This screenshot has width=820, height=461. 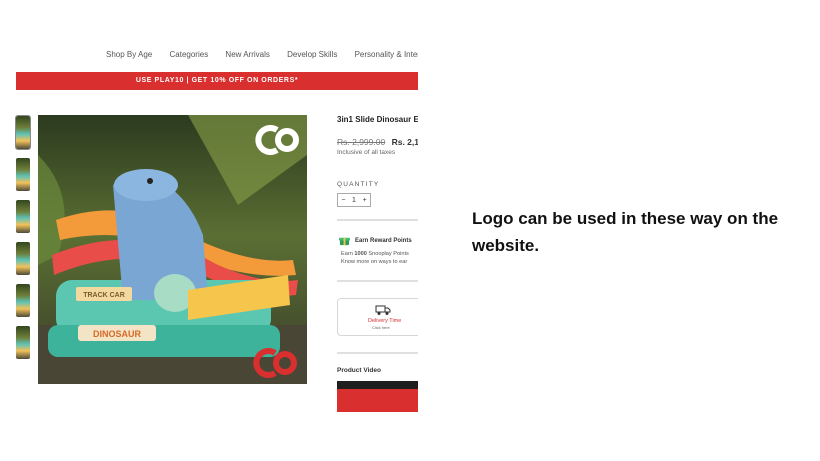 I want to click on quantity-value: 1, so click(x=354, y=200).